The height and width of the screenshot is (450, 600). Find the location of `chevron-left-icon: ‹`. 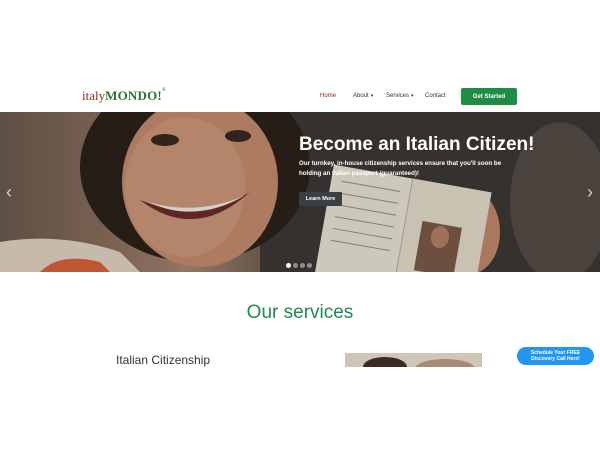

chevron-left-icon: ‹ is located at coordinates (9, 192).